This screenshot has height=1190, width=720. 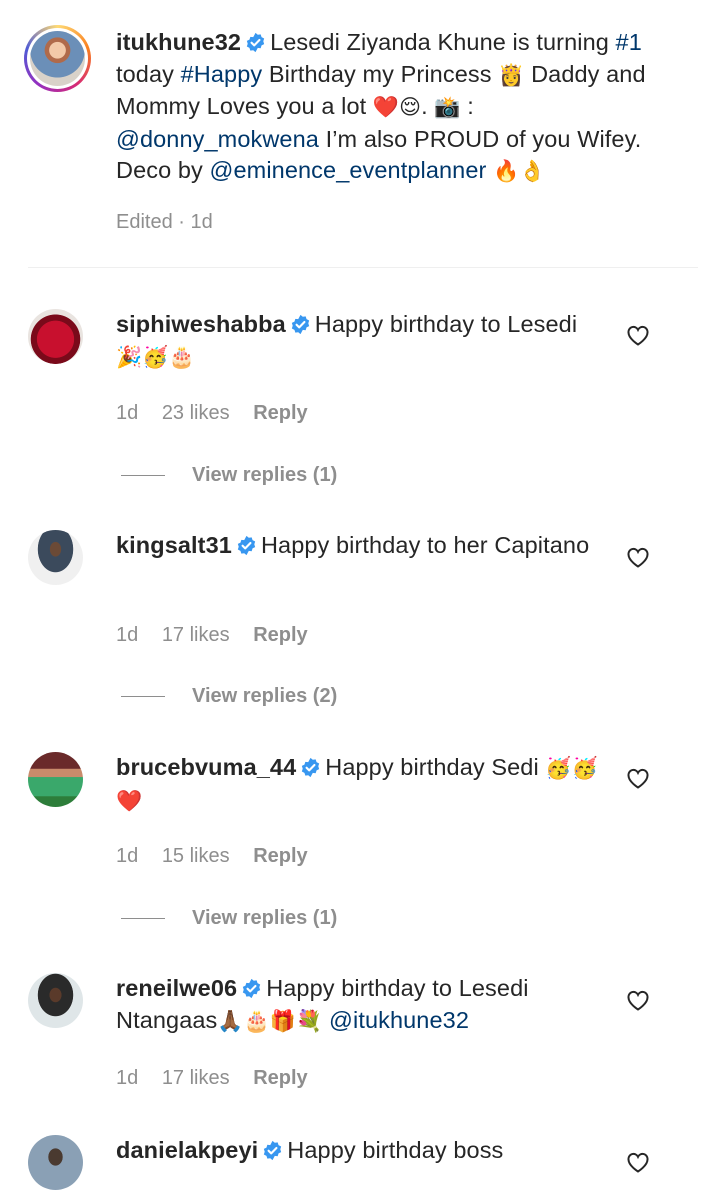 What do you see at coordinates (511, 74) in the screenshot?
I see `princess-emoji: 👸` at bounding box center [511, 74].